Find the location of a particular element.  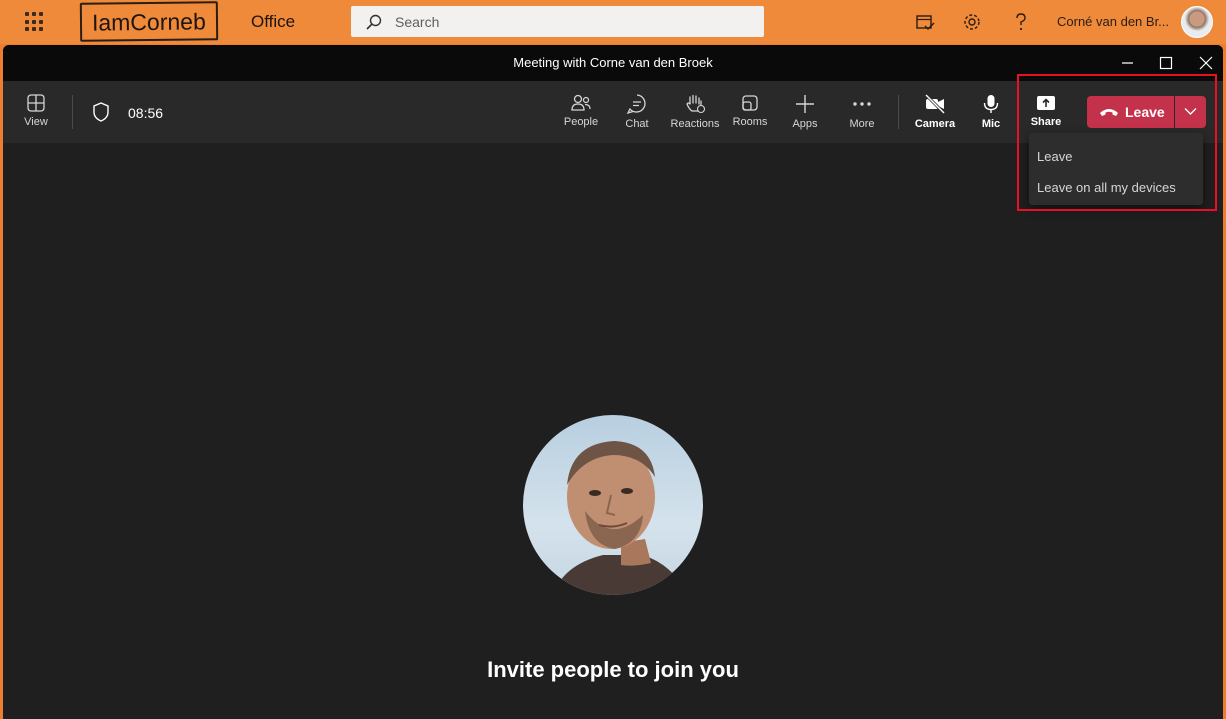

apps-button: Apps is located at coordinates (805, 112).